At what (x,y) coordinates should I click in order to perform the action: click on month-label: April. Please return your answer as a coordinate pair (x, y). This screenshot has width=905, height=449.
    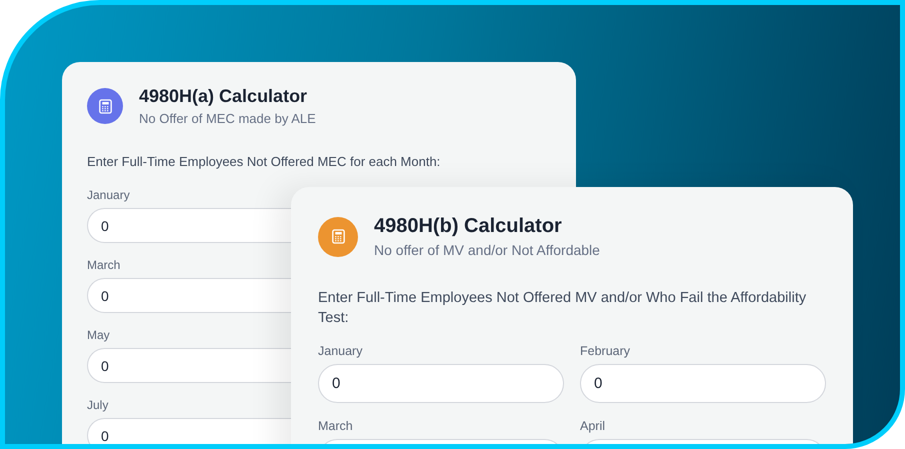
    Looking at the image, I should click on (593, 426).